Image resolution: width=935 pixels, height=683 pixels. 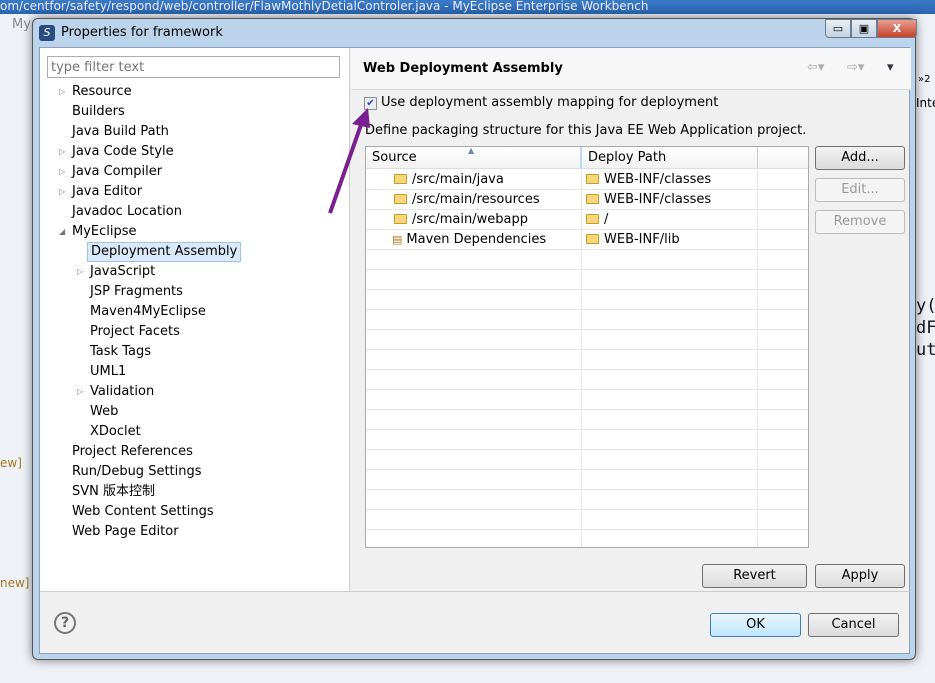 What do you see at coordinates (136, 292) in the screenshot?
I see `tree-item: JSP Fragments` at bounding box center [136, 292].